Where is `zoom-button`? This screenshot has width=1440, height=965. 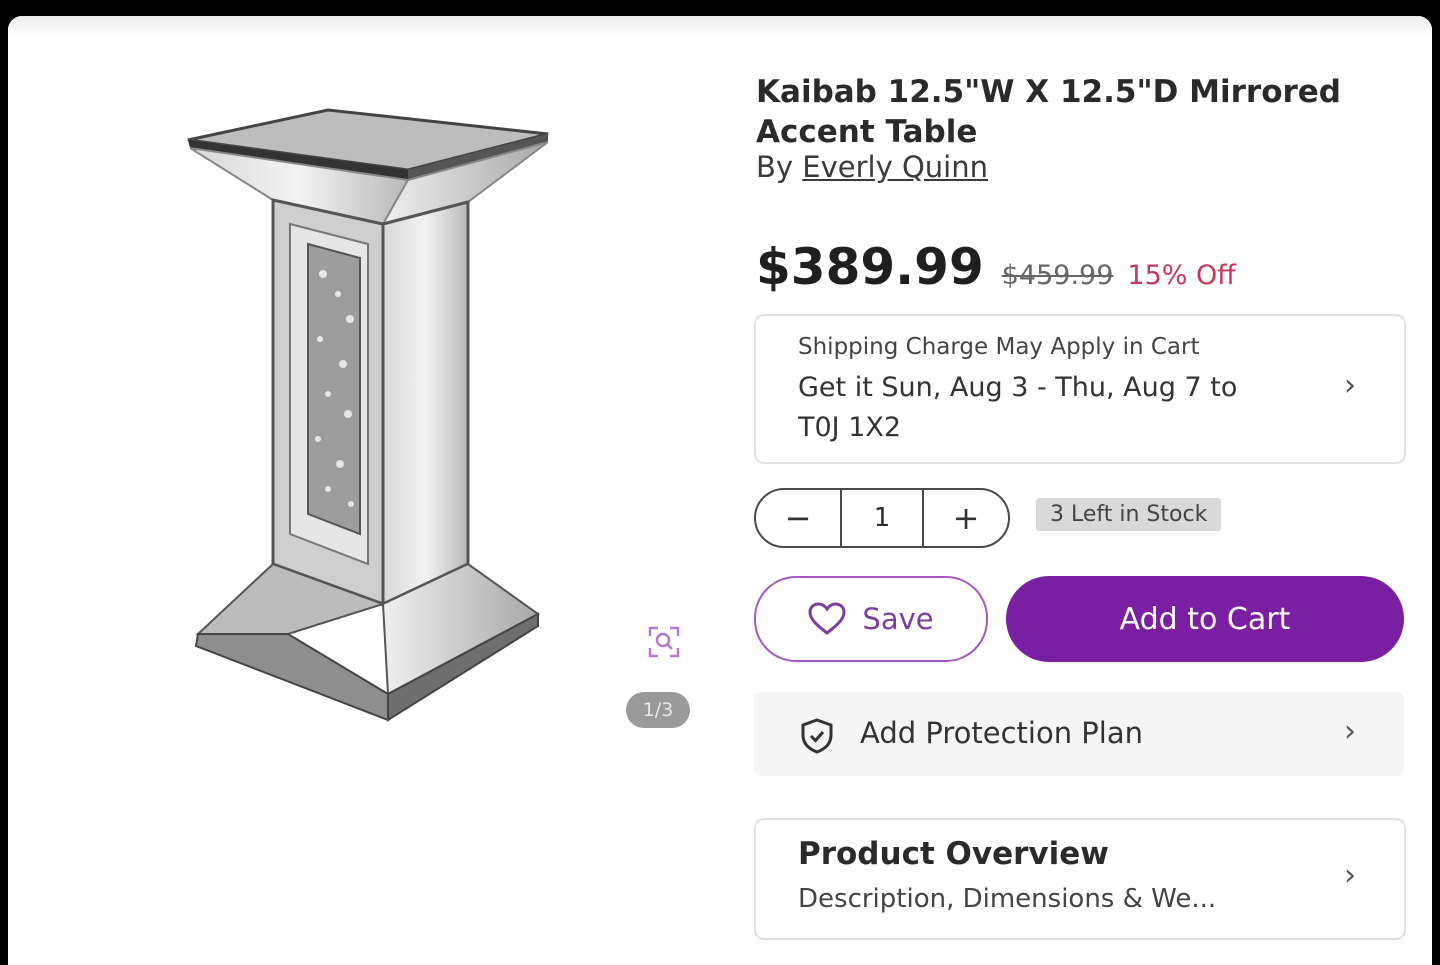
zoom-button is located at coordinates (664, 642).